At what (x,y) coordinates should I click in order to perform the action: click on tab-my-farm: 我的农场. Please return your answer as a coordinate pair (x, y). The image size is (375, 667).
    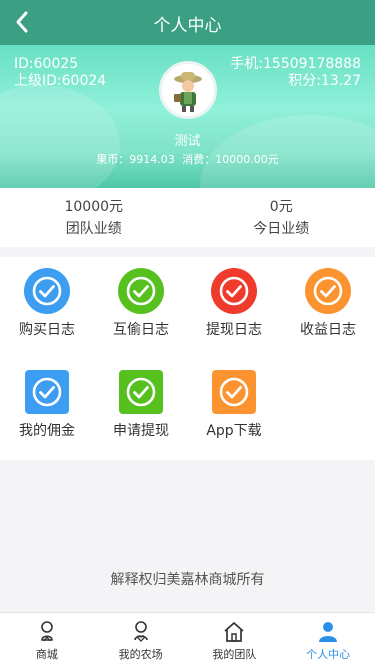
    Looking at the image, I should click on (141, 640).